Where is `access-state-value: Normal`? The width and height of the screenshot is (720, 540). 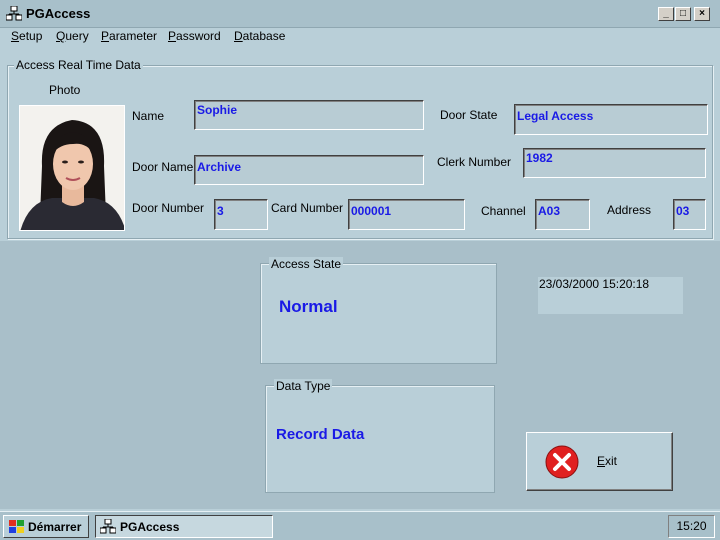
access-state-value: Normal is located at coordinates (308, 306).